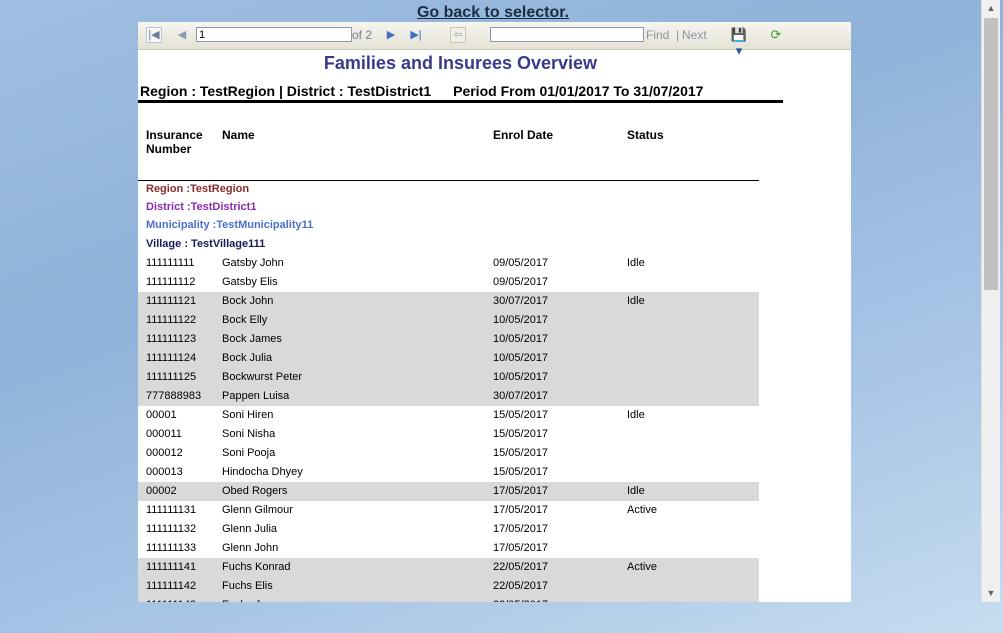 The image size is (1003, 633). What do you see at coordinates (645, 135) in the screenshot?
I see `header-status: Status` at bounding box center [645, 135].